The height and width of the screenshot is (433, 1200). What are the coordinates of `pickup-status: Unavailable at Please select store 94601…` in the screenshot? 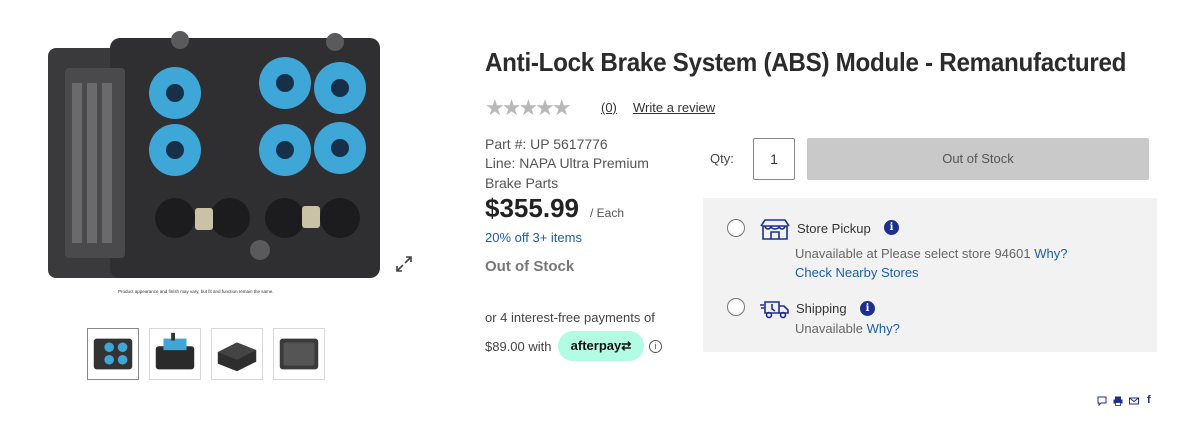 It's located at (931, 253).